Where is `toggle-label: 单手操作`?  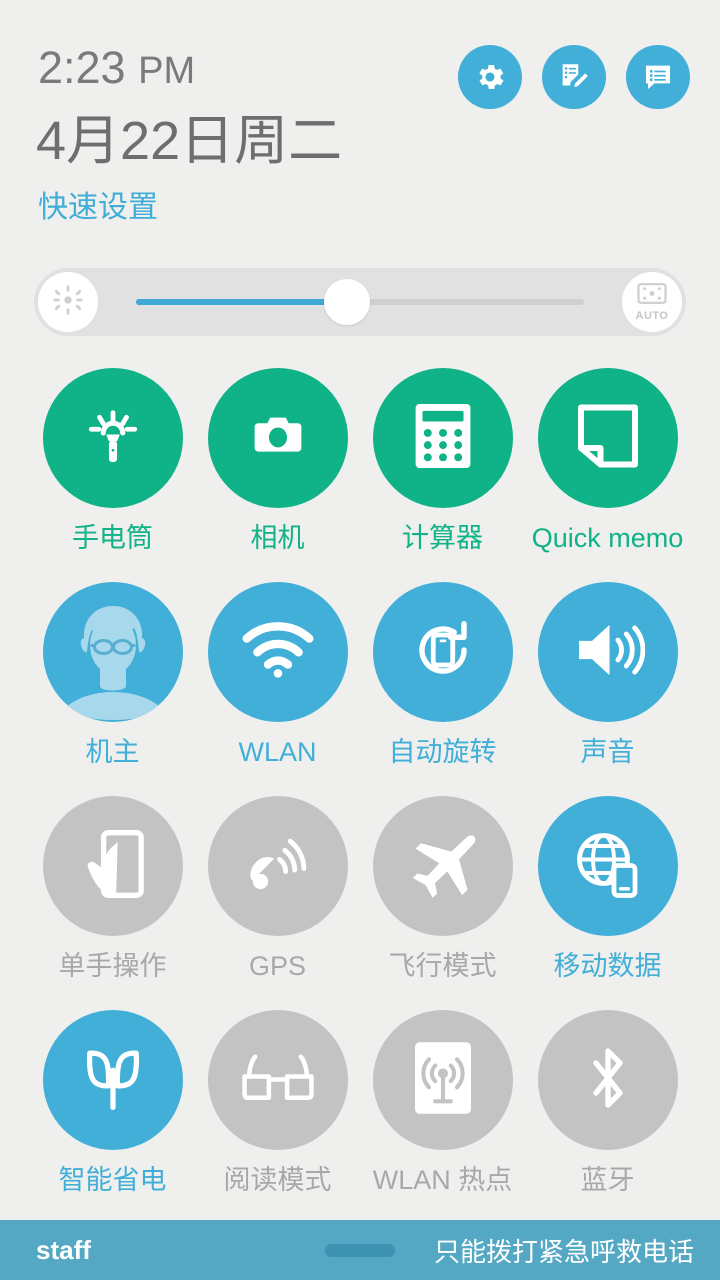 toggle-label: 单手操作 is located at coordinates (112, 966).